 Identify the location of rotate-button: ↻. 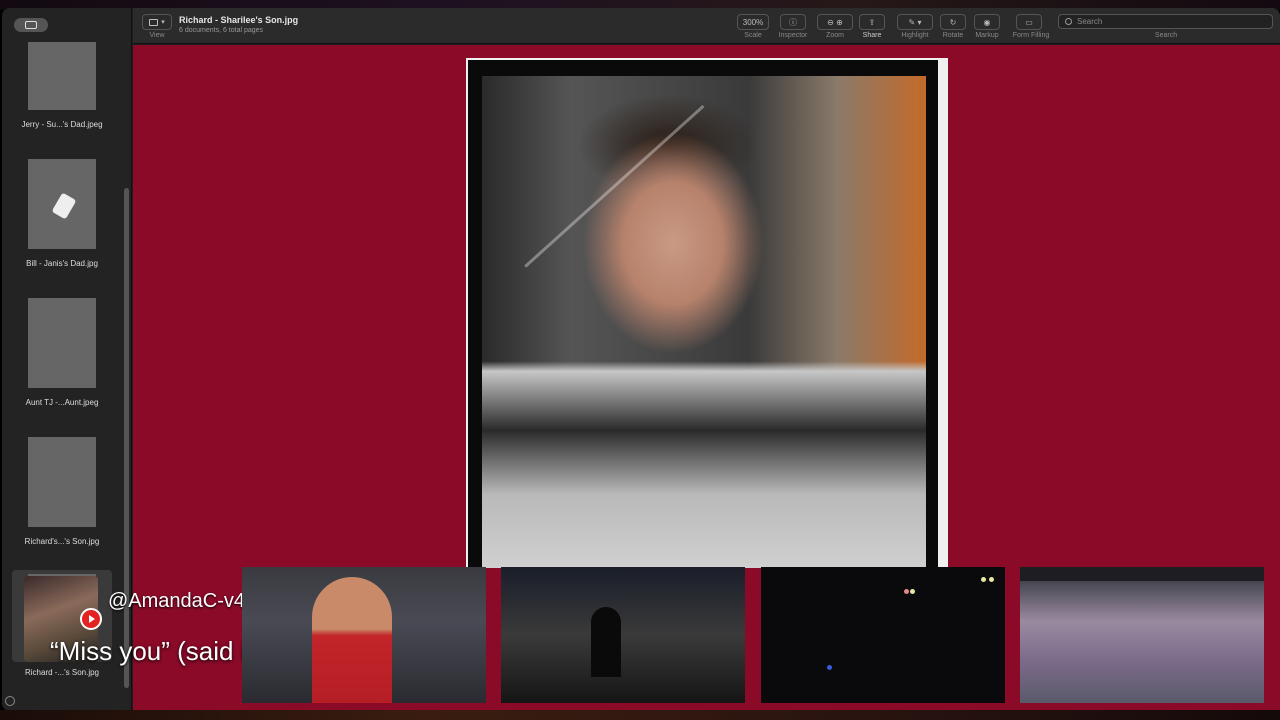
(953, 22).